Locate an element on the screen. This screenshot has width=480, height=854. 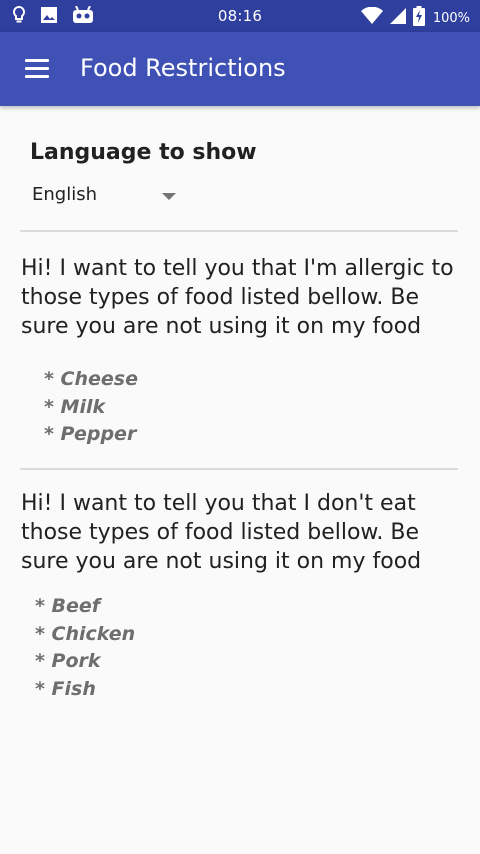
status-bar: 08:16 100% is located at coordinates (240, 16).